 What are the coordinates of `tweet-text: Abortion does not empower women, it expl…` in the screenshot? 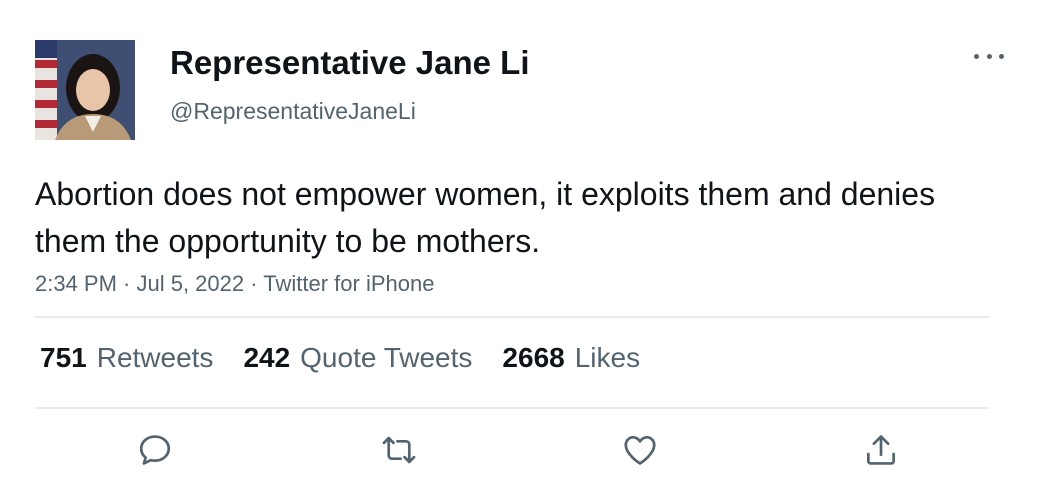 It's located at (485, 217).